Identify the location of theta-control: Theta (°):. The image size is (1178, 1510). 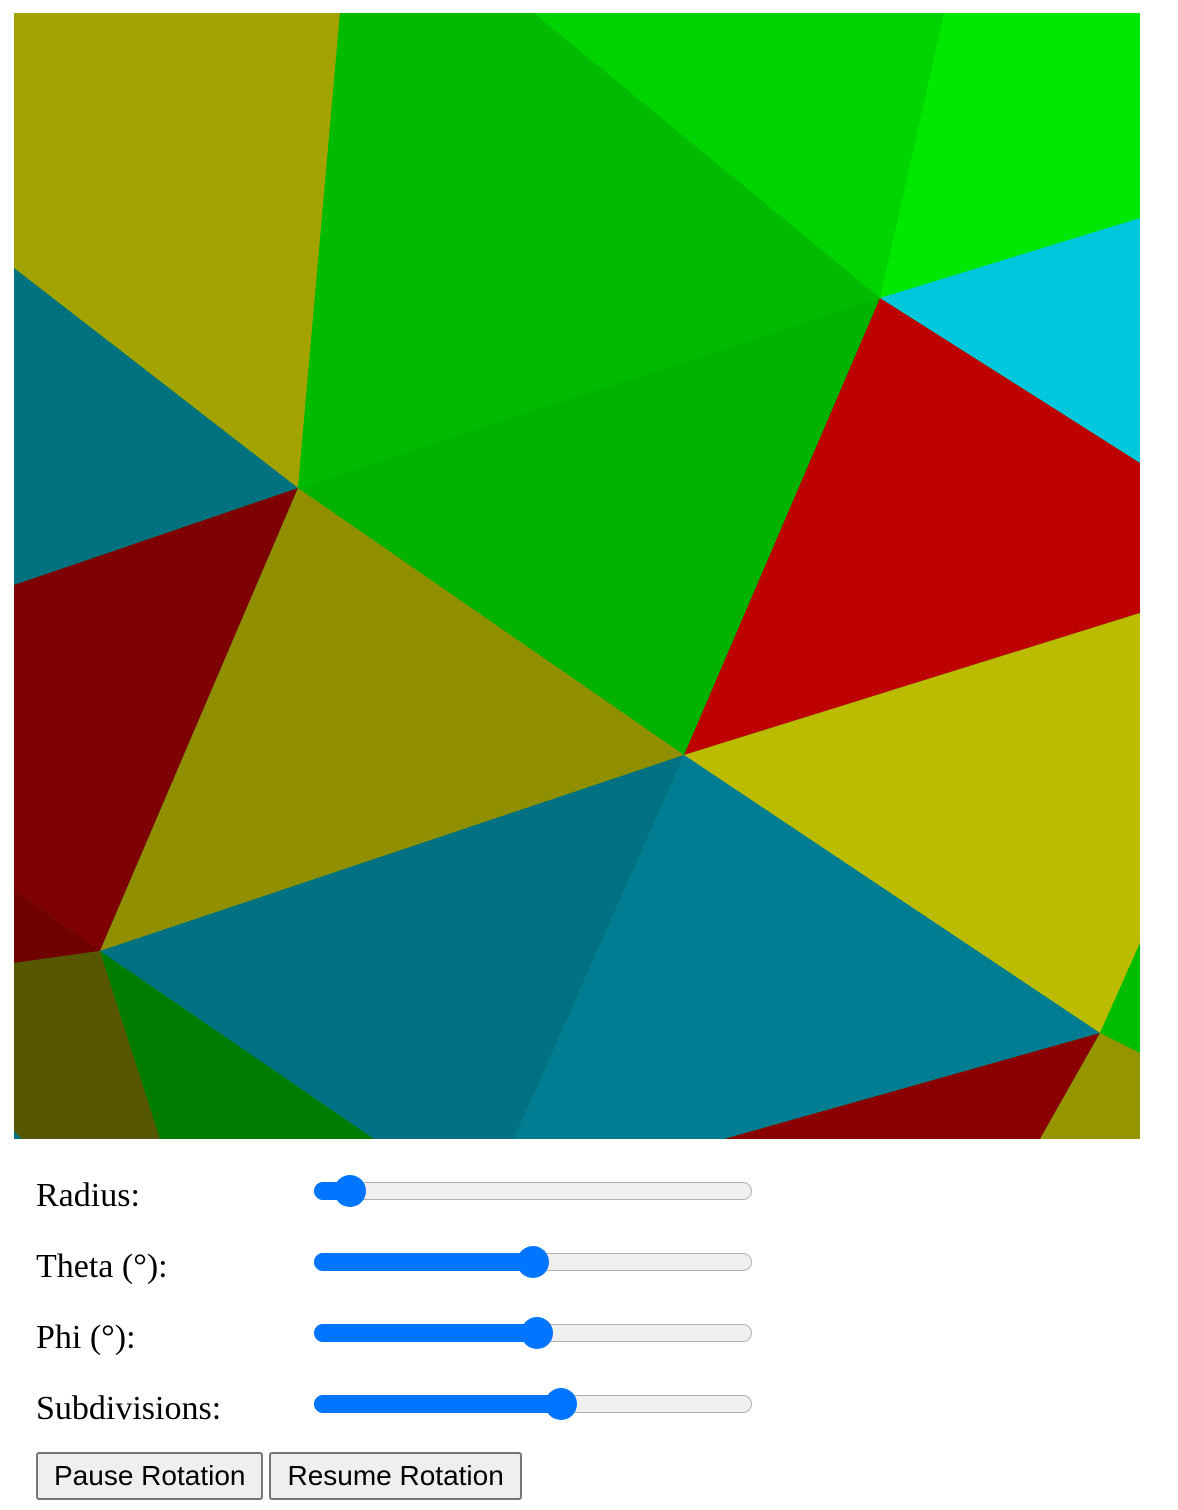
(416, 1268).